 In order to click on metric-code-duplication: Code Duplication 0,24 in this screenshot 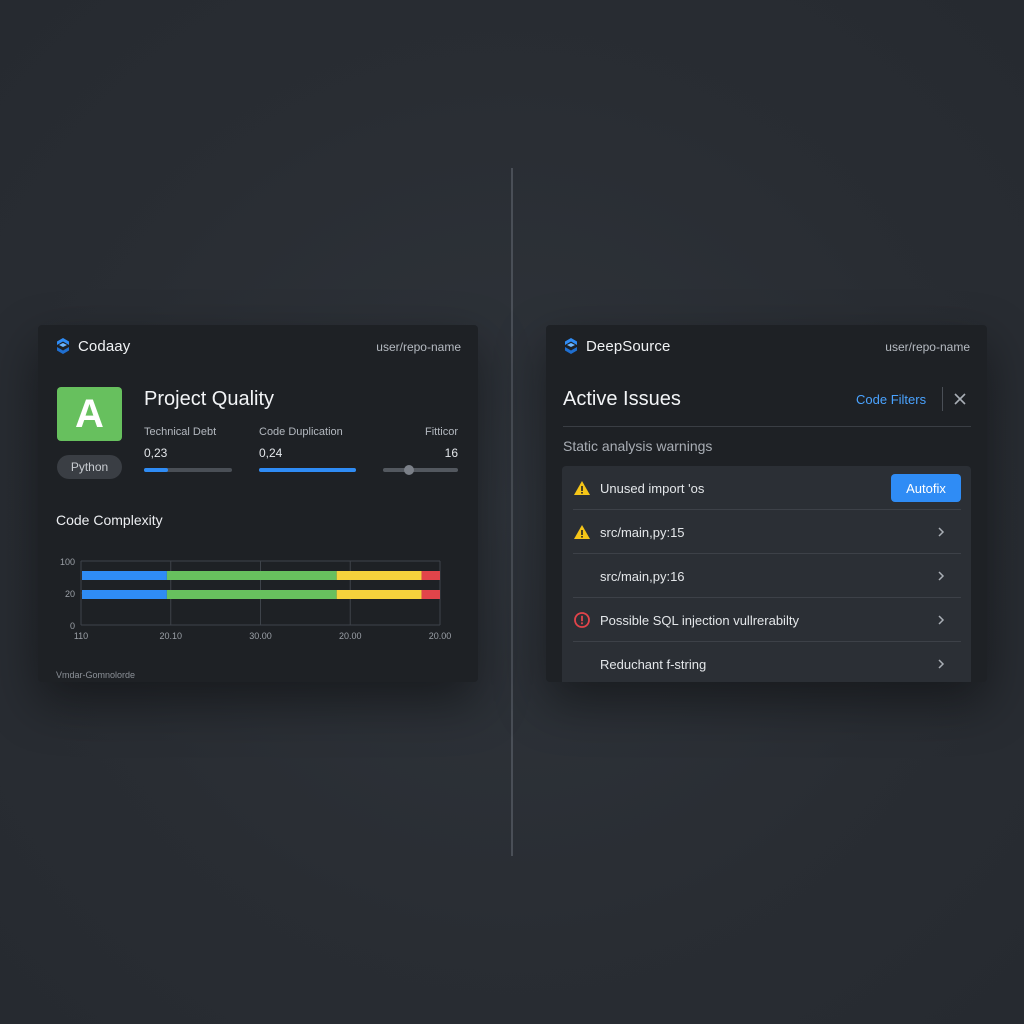, I will do `click(307, 449)`.